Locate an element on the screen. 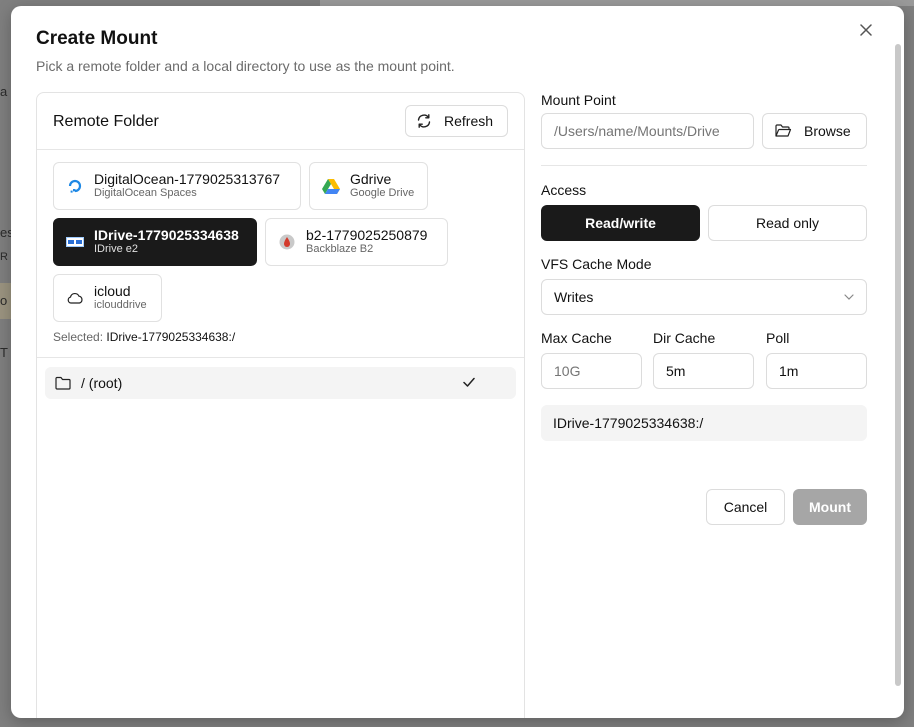  access-read-write-button: Read/write is located at coordinates (620, 223).